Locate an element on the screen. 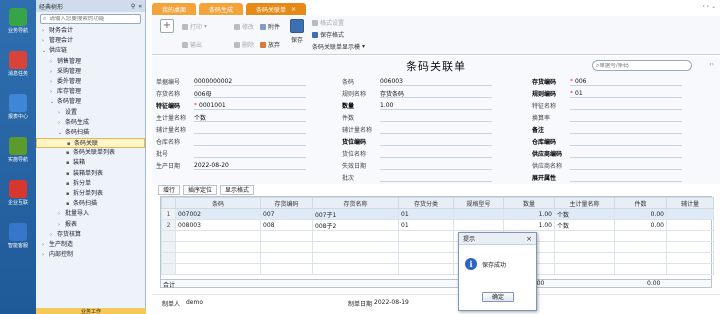 Image resolution: width=720 pixels, height=314 pixels. format-setting-button: 格式设置 is located at coordinates (328, 22).